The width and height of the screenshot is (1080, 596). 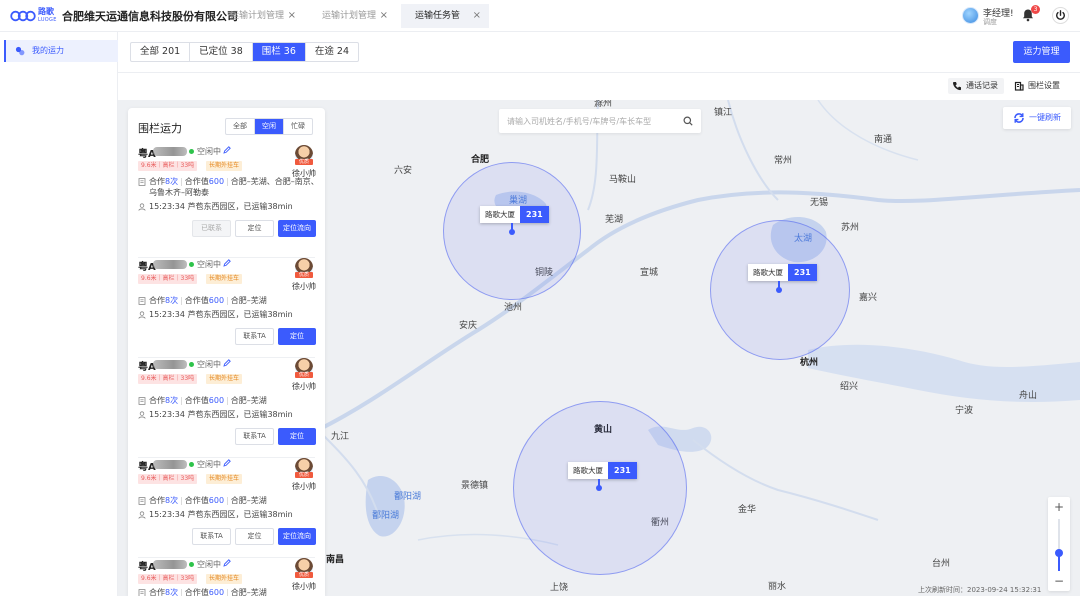 What do you see at coordinates (335, 560) in the screenshot?
I see `city-label: 南昌` at bounding box center [335, 560].